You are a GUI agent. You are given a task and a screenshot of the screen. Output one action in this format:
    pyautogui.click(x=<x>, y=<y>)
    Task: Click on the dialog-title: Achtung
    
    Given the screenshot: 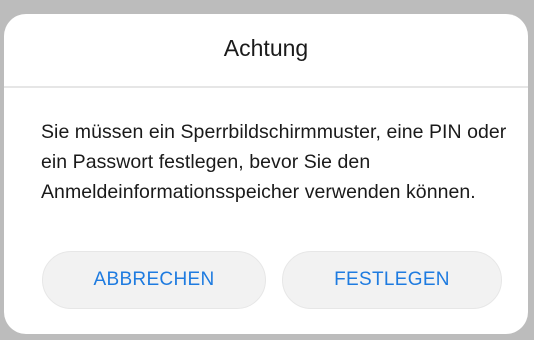 What is the action you would take?
    pyautogui.click(x=266, y=48)
    